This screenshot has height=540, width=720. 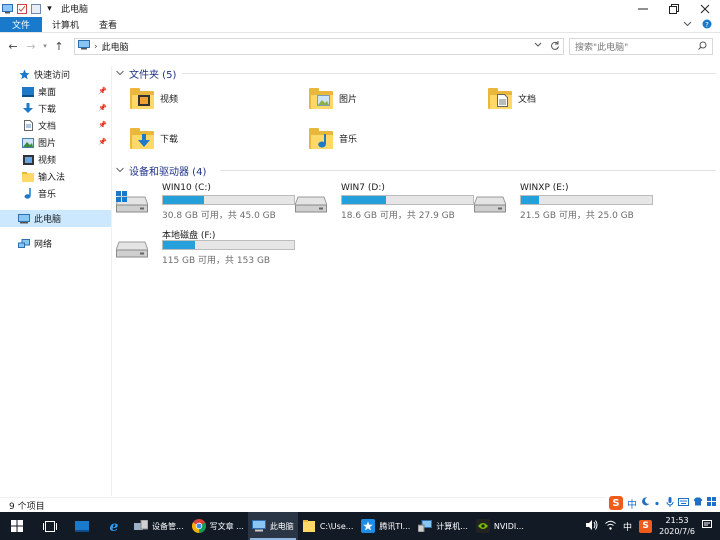 I want to click on address-controls, so click(x=547, y=46).